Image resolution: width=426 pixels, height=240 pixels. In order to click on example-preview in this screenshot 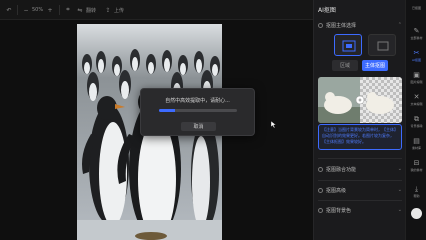, I will do `click(360, 100)`.